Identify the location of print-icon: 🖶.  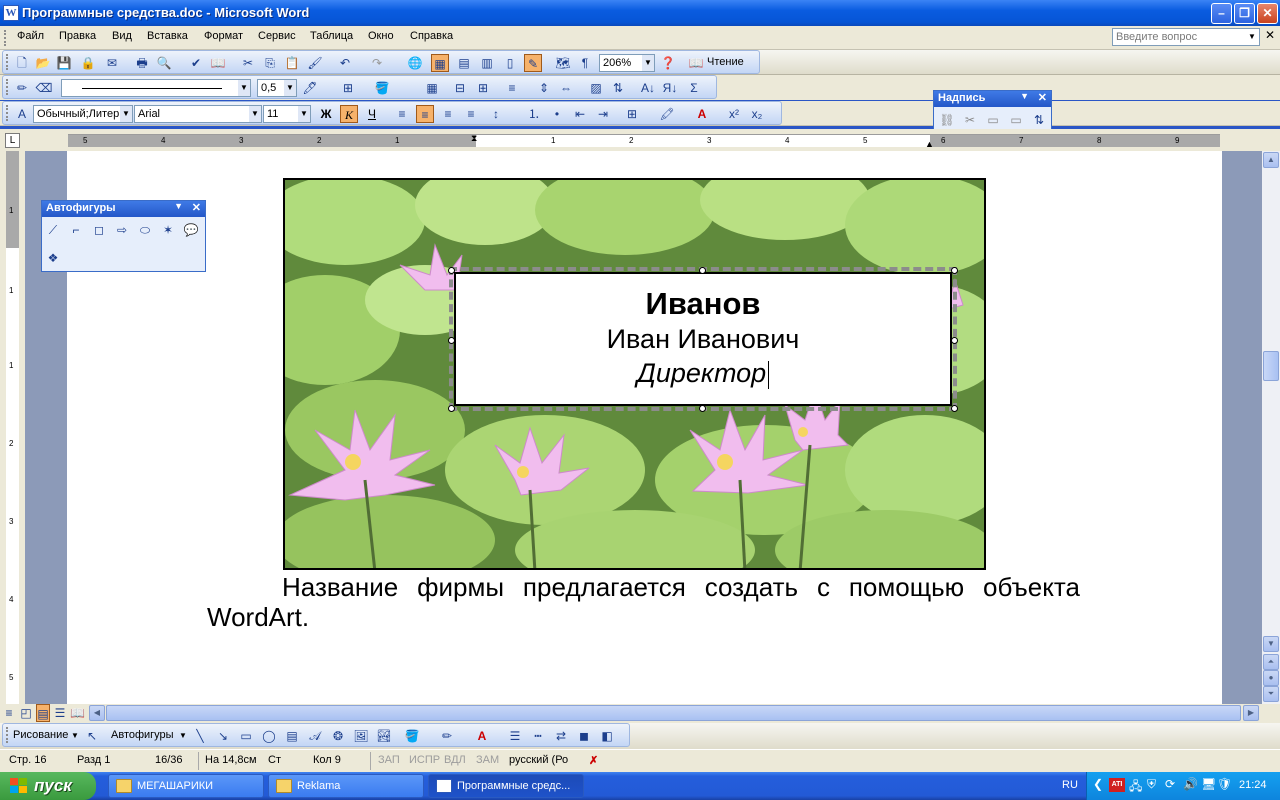
(142, 63).